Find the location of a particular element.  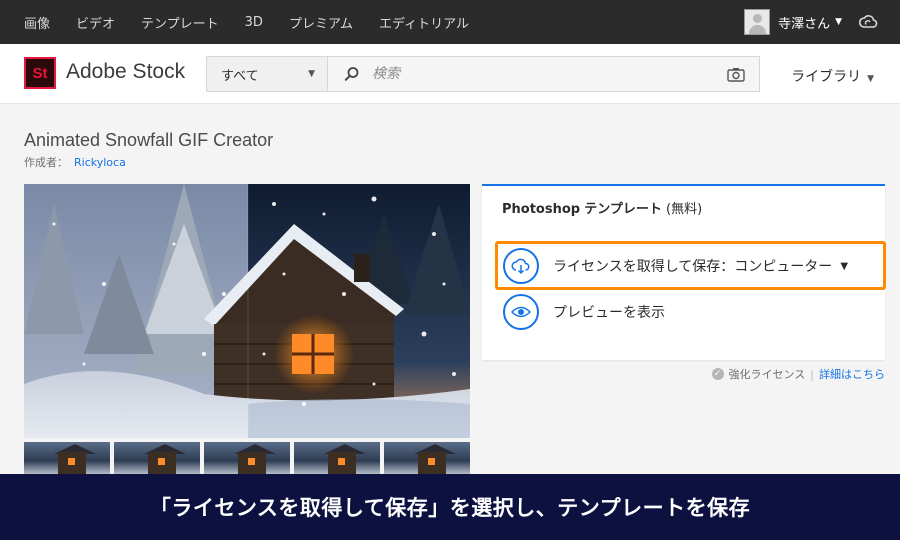

asset-title: Animated Snowfall GIF Creator is located at coordinates (149, 140).